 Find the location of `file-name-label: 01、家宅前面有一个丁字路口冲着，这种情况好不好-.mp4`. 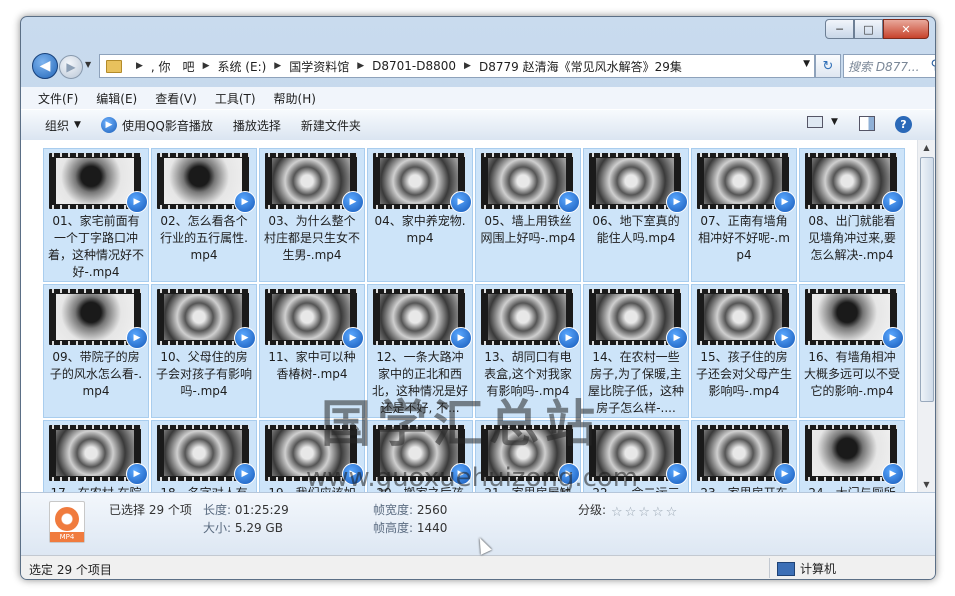

file-name-label: 01、家宅前面有一个丁字路口冲着，这种情况好不好-.mp4 is located at coordinates (95, 246).